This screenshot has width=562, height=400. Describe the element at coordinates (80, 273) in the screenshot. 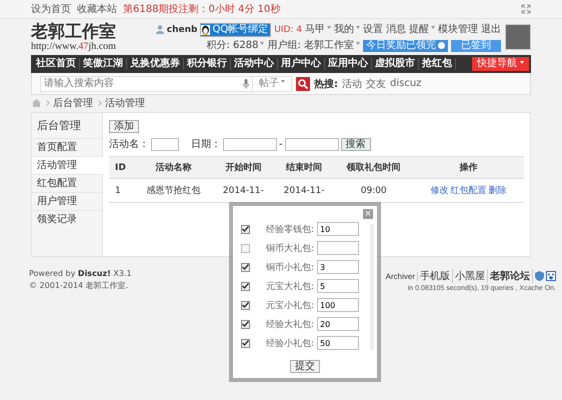

I see `powered-by-text: Powered by Discuz! X3.1` at that location.